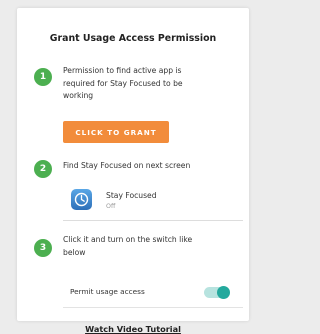 The width and height of the screenshot is (320, 334). Describe the element at coordinates (128, 239) in the screenshot. I see `step-3-line-1: Click it and turn on the switch like` at that location.